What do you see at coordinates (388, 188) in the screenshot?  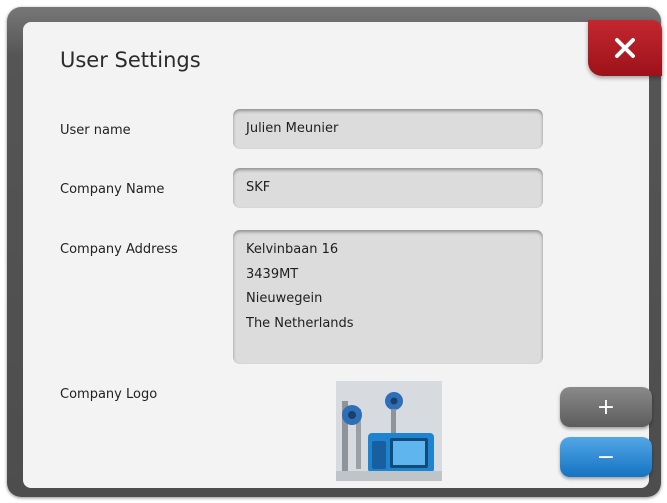 I see `company-name-field: SKF` at bounding box center [388, 188].